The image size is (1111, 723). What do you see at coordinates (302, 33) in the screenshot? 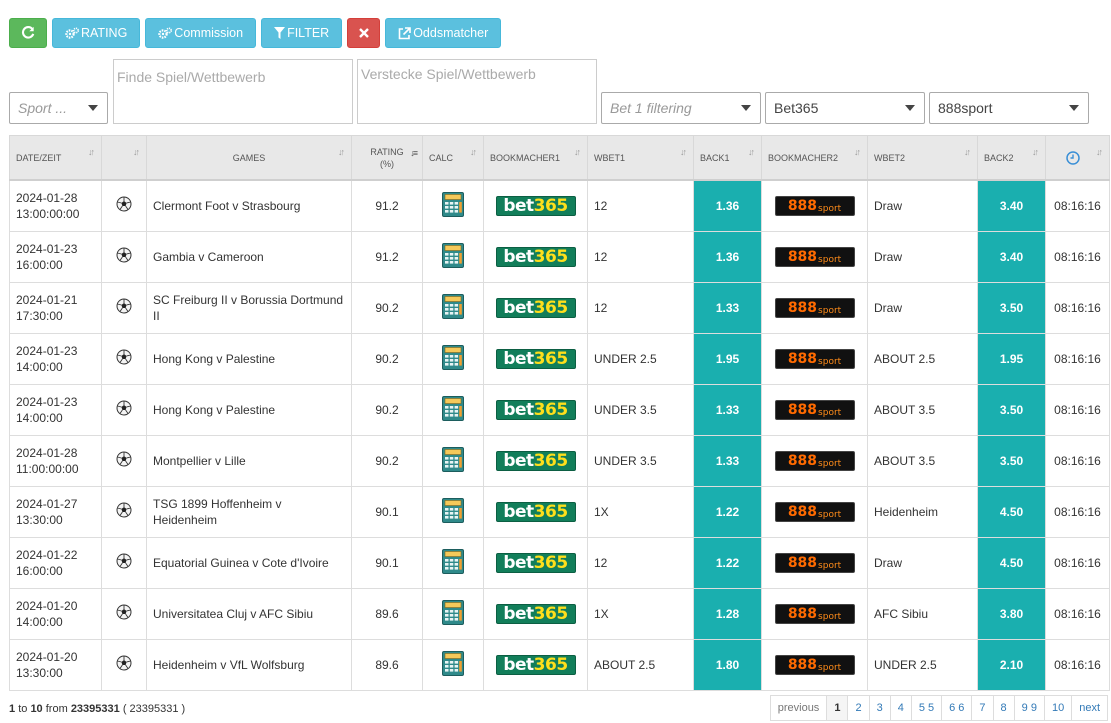
I see `filter-button: FILTER` at bounding box center [302, 33].